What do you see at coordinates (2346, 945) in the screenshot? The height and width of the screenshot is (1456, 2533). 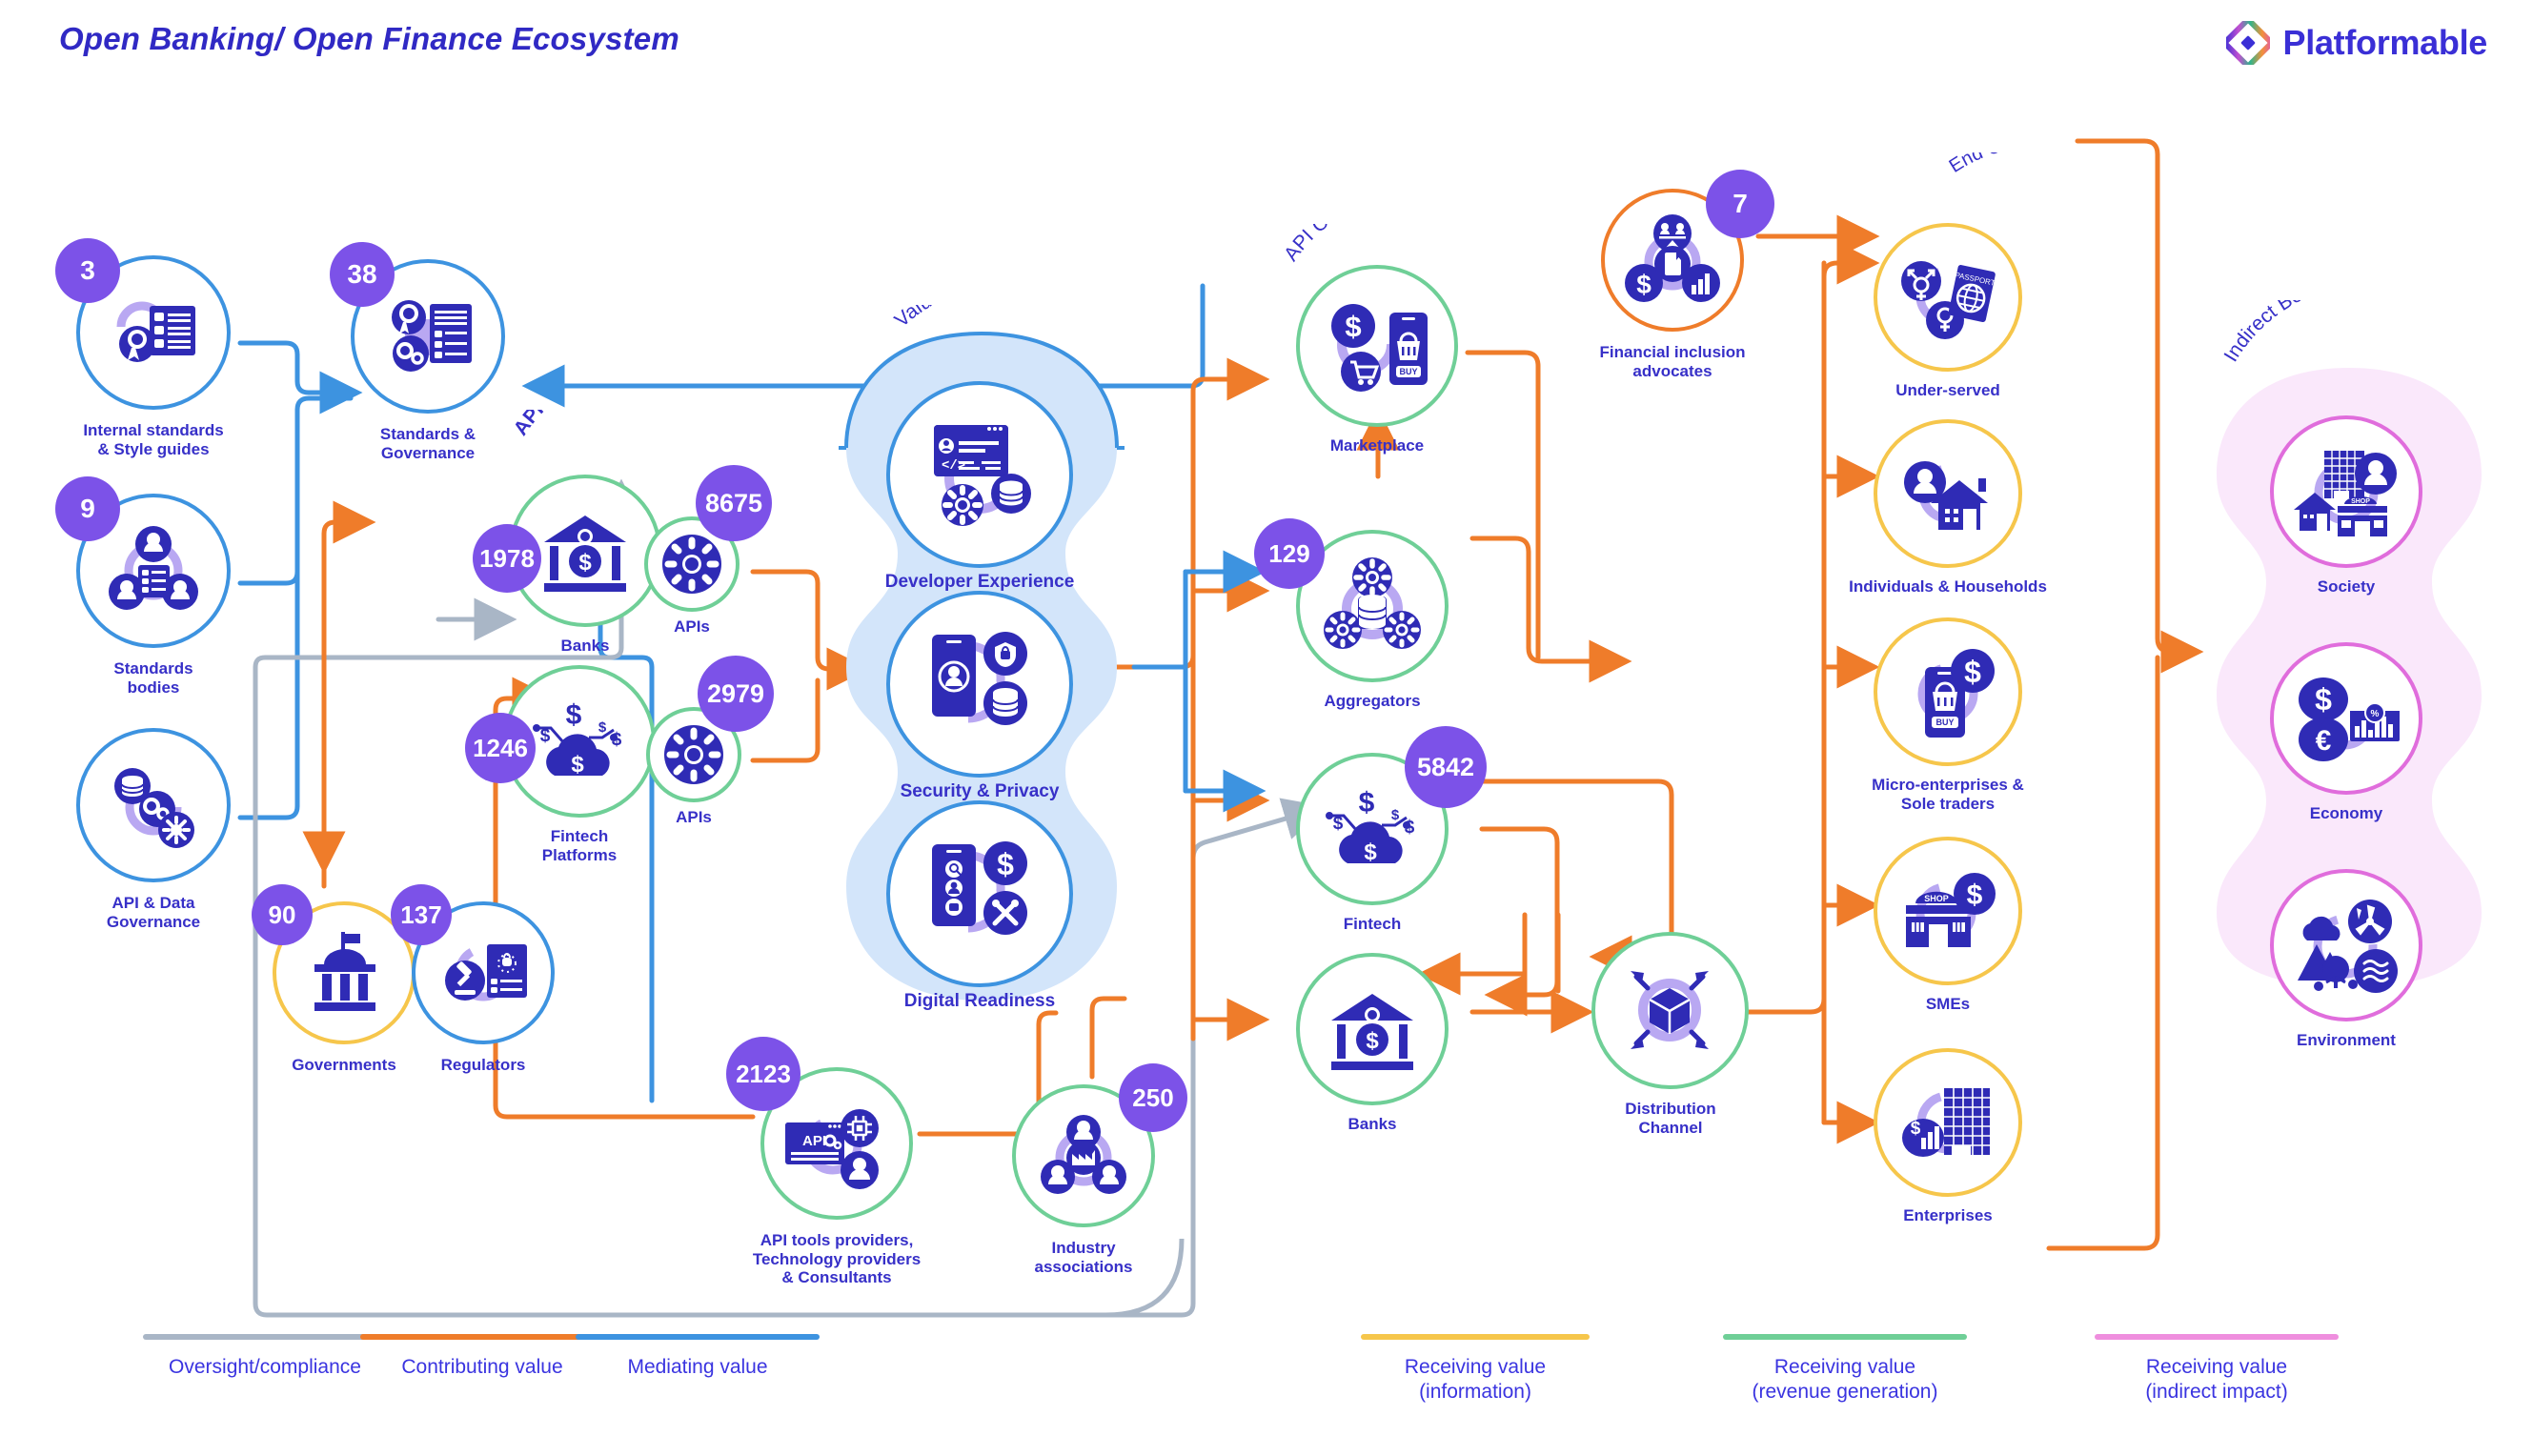 I see `nature-wind-water-icon` at bounding box center [2346, 945].